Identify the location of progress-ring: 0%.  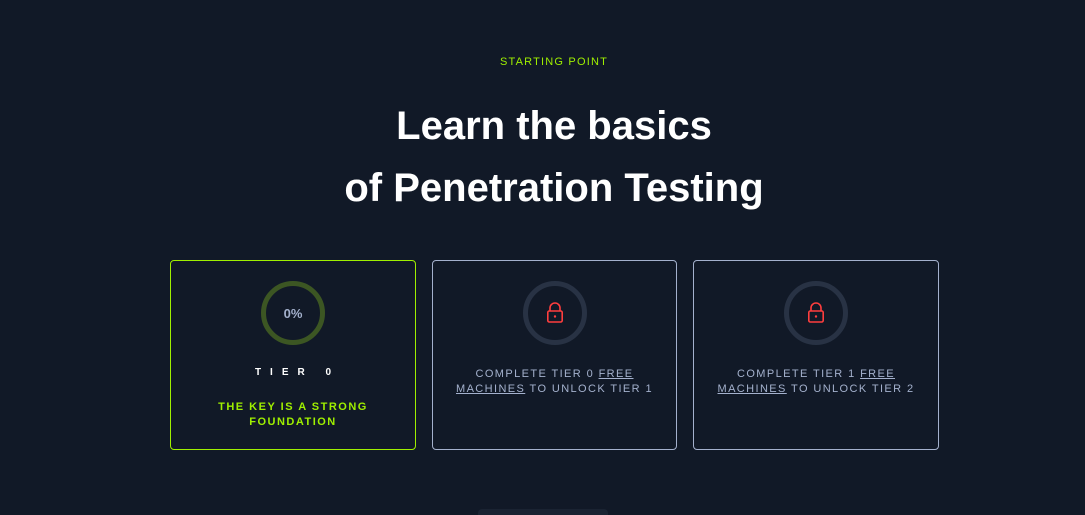
(293, 313).